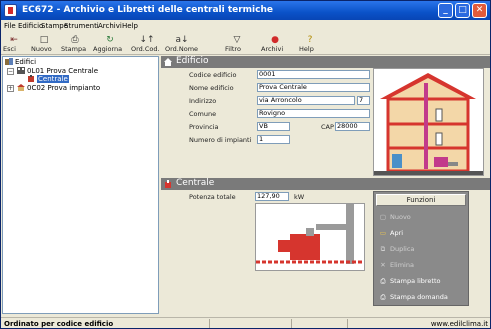 Image resolution: width=491 pixels, height=329 pixels. I want to click on tree-root: Edifici, so click(20, 62).